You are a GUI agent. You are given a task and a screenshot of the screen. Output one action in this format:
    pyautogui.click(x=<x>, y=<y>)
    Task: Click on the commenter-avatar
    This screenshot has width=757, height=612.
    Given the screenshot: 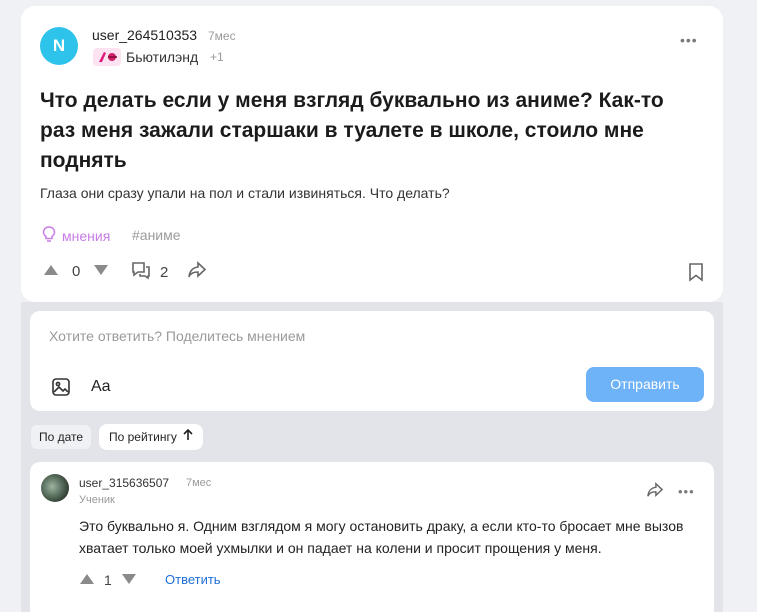 What is the action you would take?
    pyautogui.click(x=55, y=488)
    